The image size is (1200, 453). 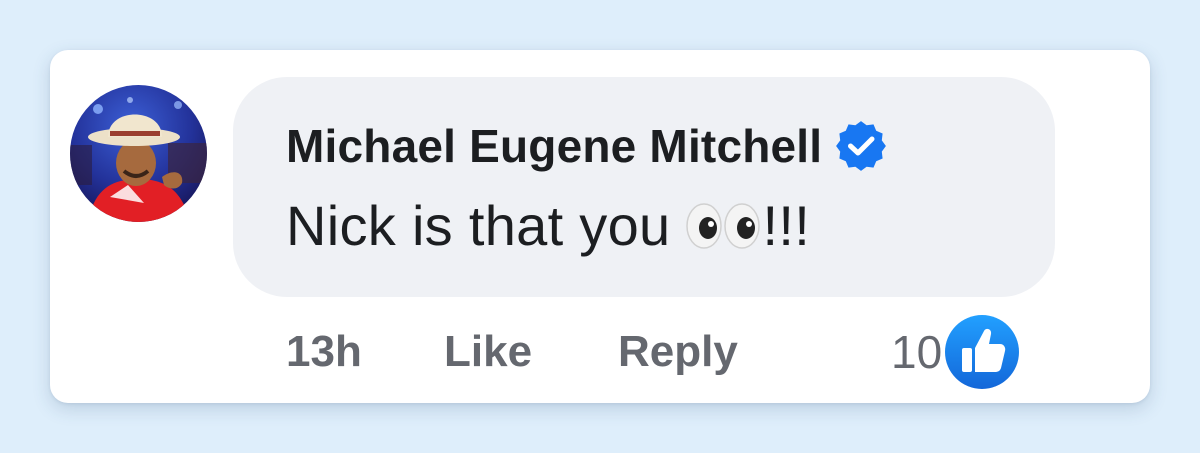 I want to click on eyes-emoji-icon, so click(x=722, y=226).